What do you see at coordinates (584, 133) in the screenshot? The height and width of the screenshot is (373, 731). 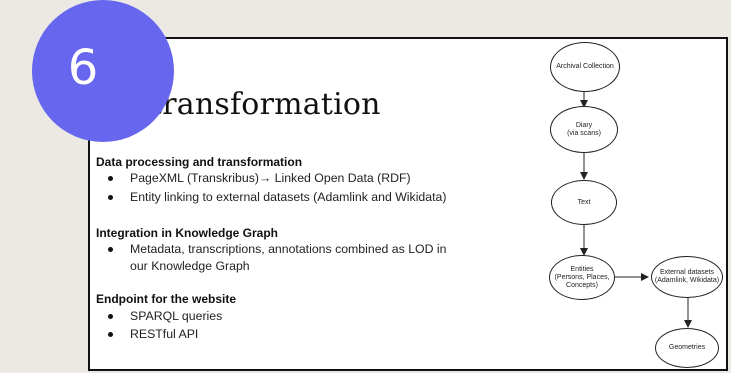 I see `node-label: (via scans)` at bounding box center [584, 133].